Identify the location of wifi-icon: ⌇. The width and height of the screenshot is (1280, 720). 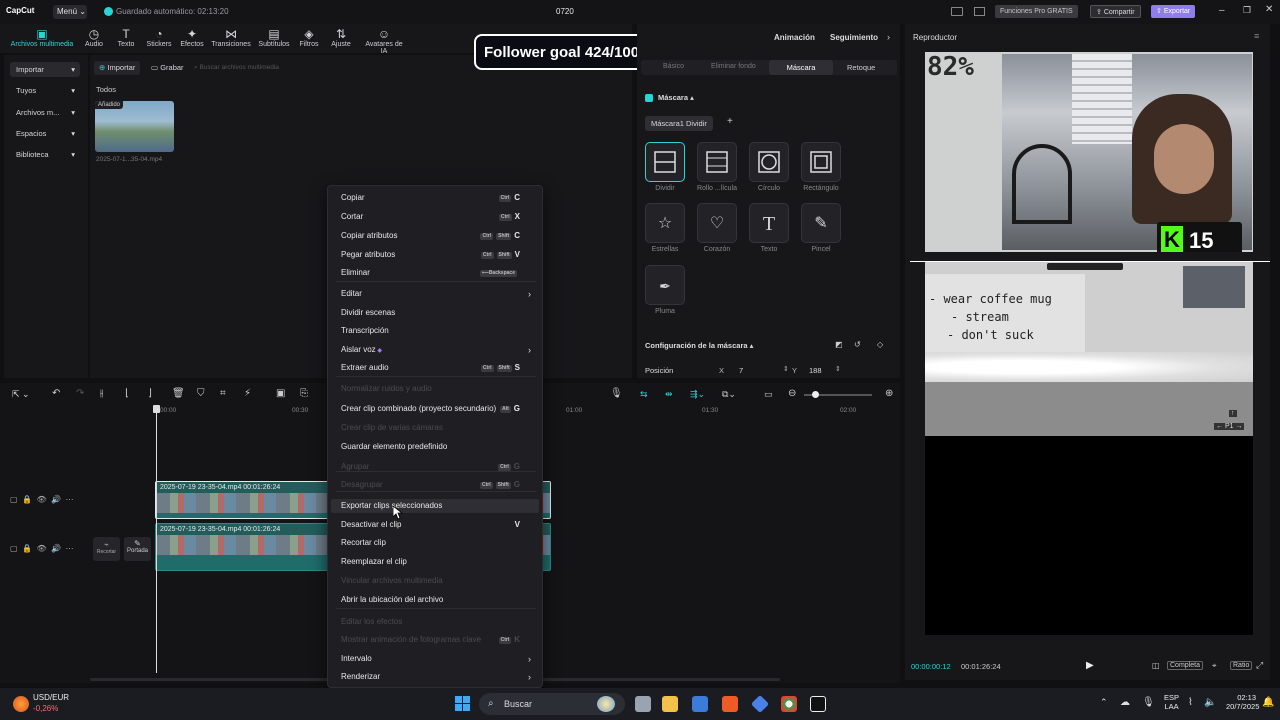
(1190, 702).